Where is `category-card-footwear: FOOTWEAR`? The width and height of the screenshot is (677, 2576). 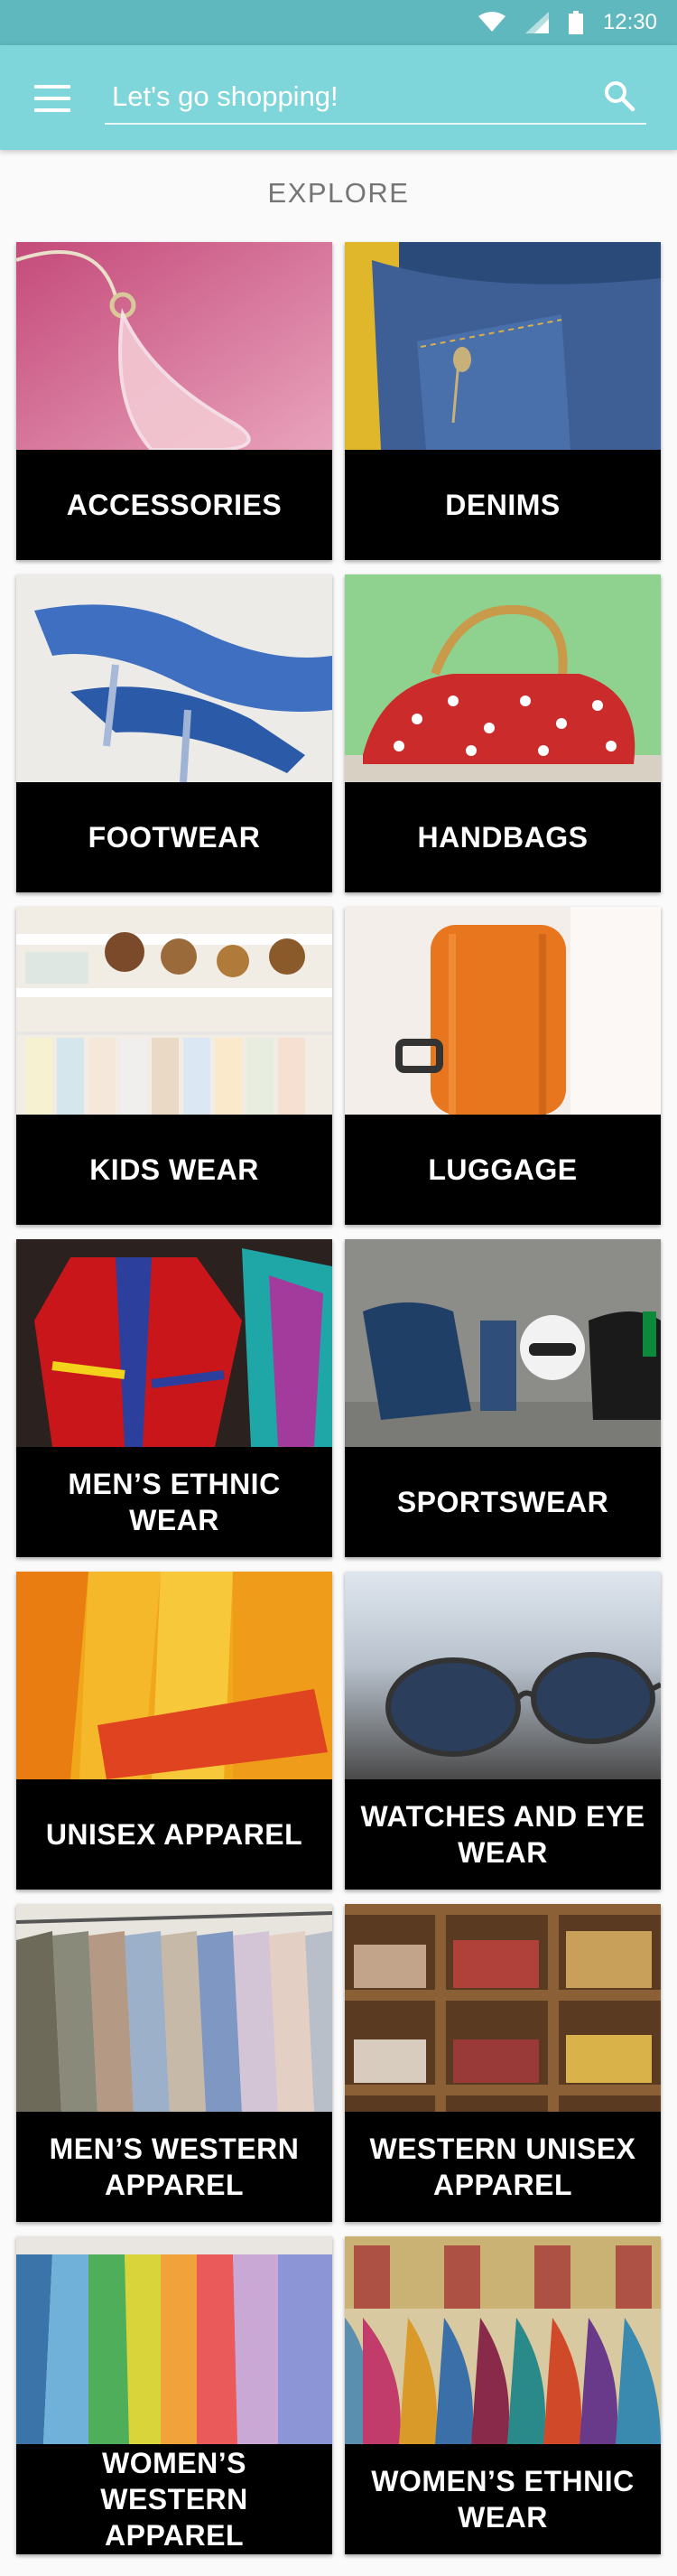 category-card-footwear: FOOTWEAR is located at coordinates (174, 733).